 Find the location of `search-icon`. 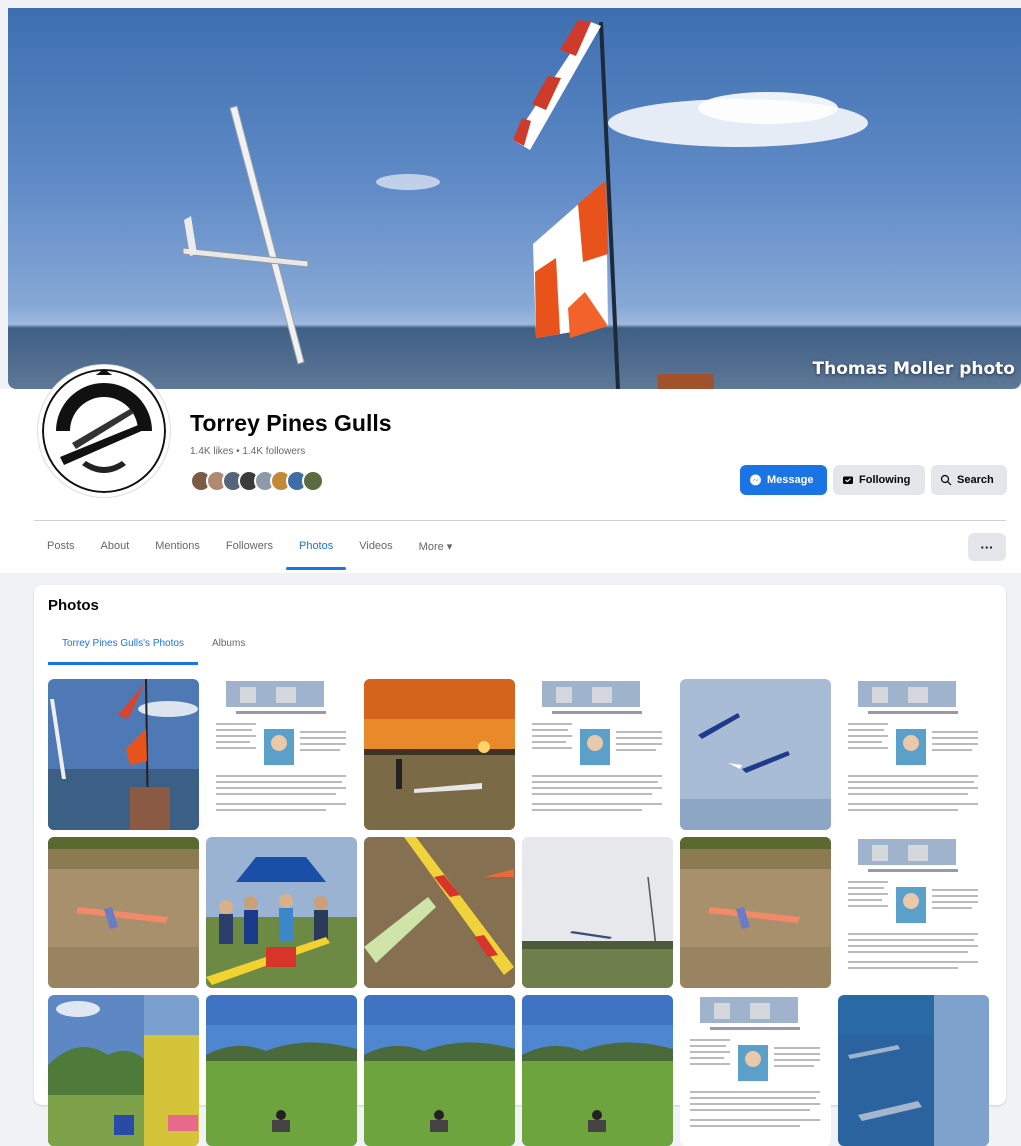

search-icon is located at coordinates (946, 480).